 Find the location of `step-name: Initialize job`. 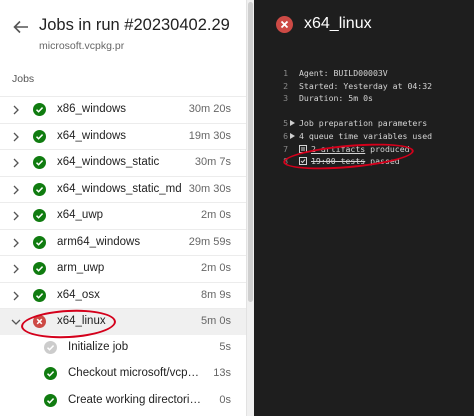

step-name: Initialize job is located at coordinates (98, 346).